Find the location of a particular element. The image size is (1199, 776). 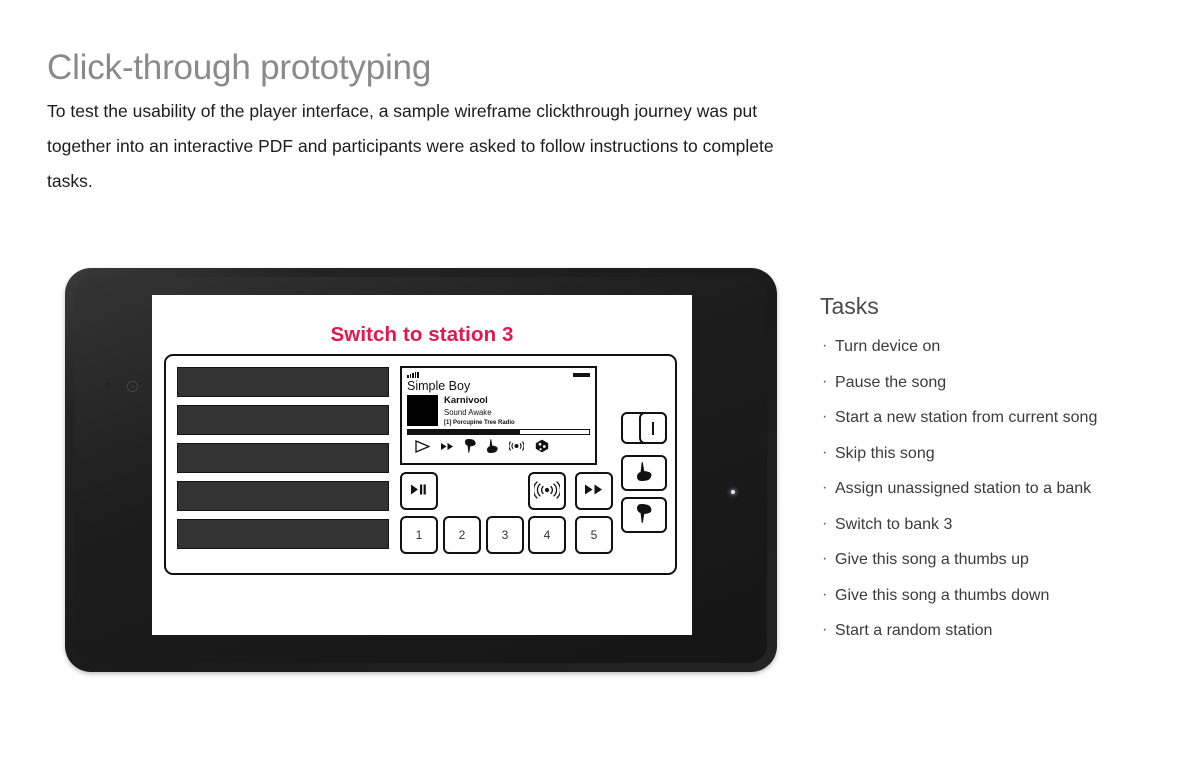

status-led-indicator is located at coordinates (733, 492).